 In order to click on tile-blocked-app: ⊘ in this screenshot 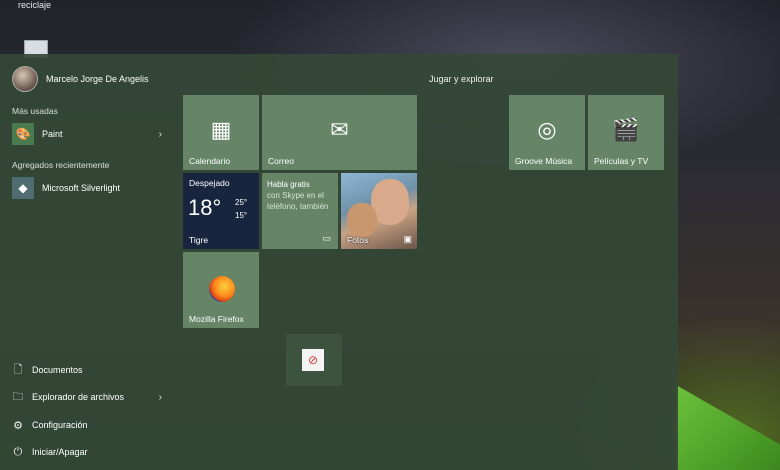, I will do `click(314, 360)`.